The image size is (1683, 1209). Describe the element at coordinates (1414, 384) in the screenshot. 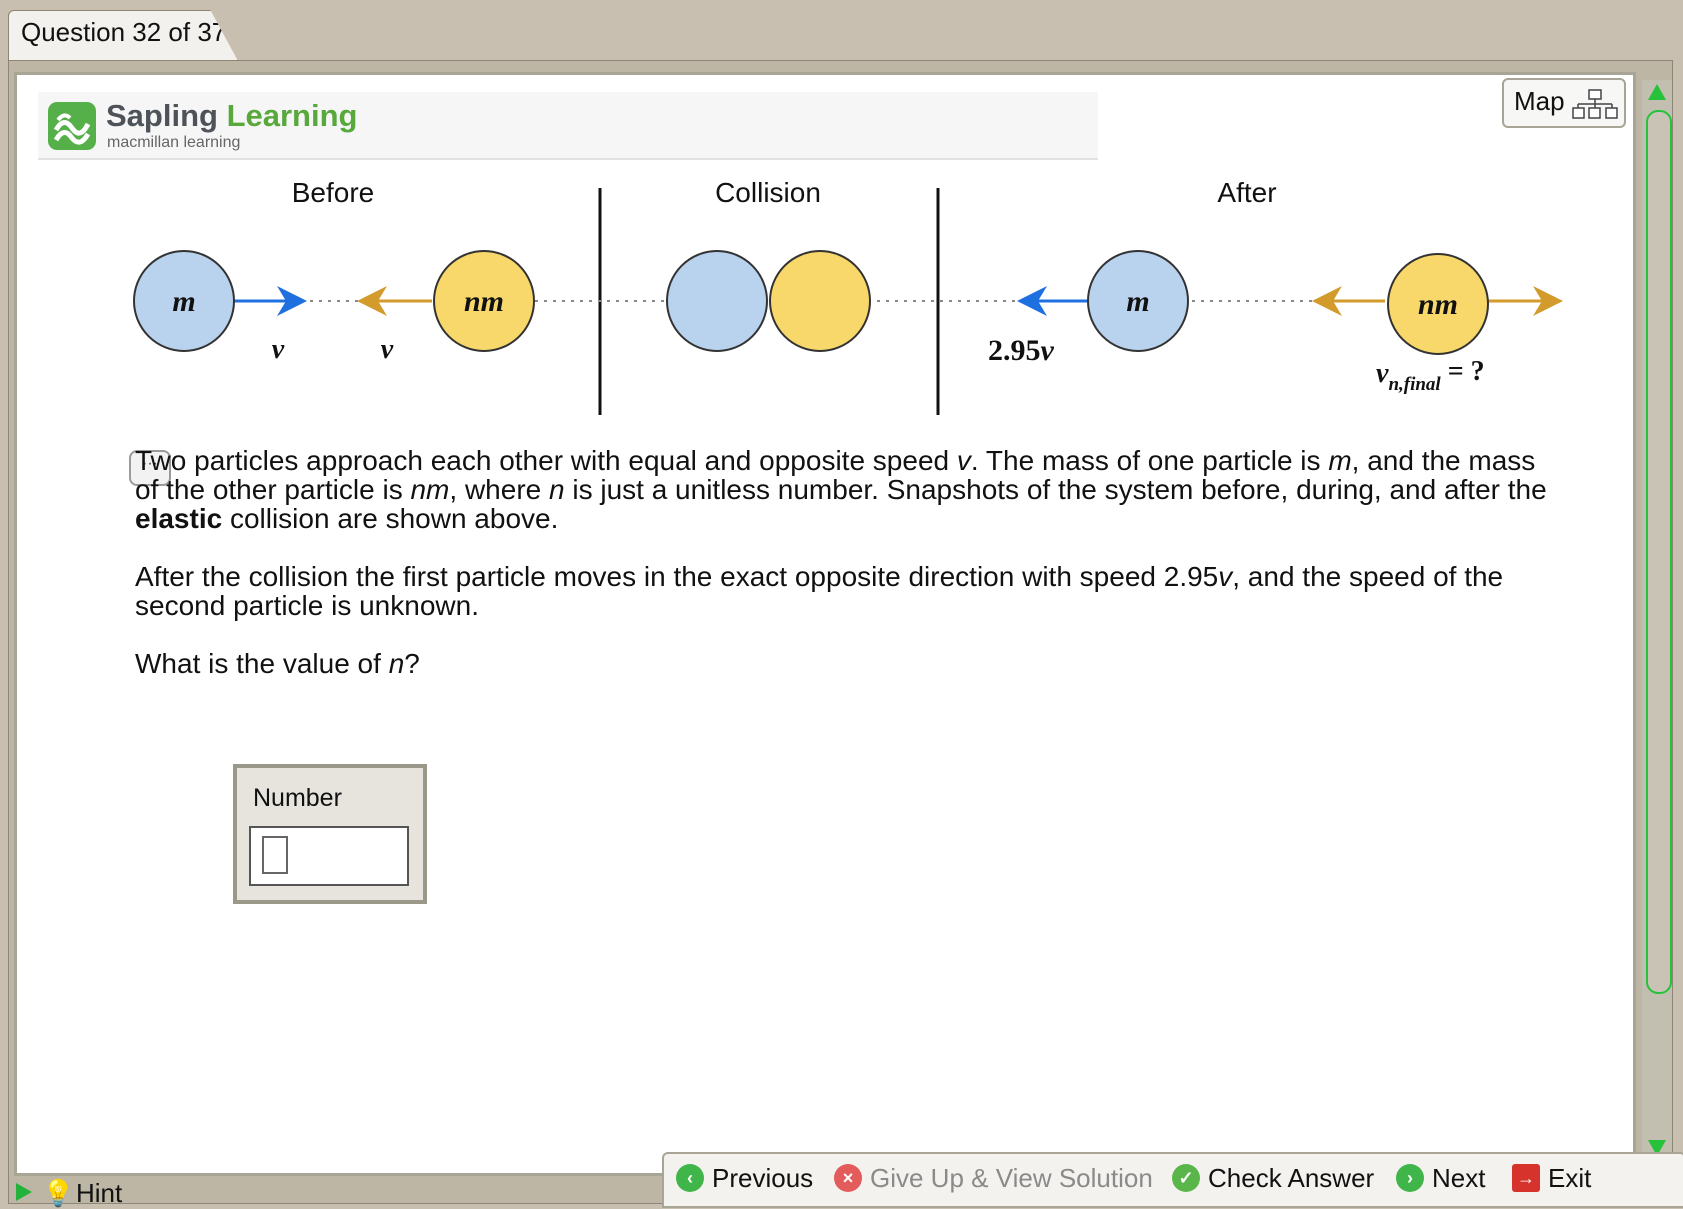

I see `v-final-subscript: n,final` at that location.